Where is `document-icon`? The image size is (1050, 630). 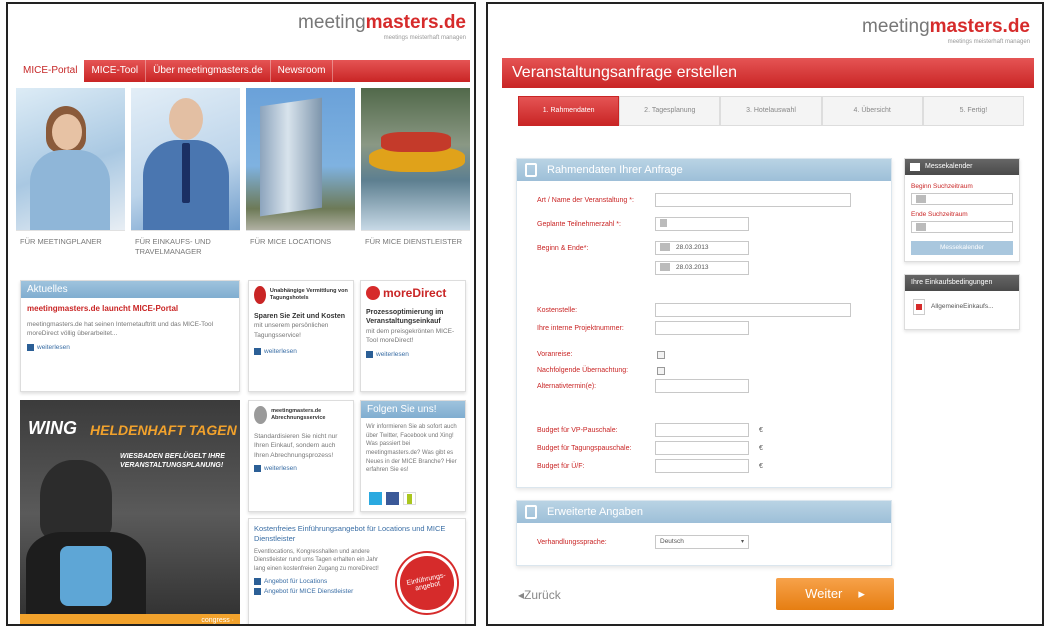
document-icon is located at coordinates (531, 170).